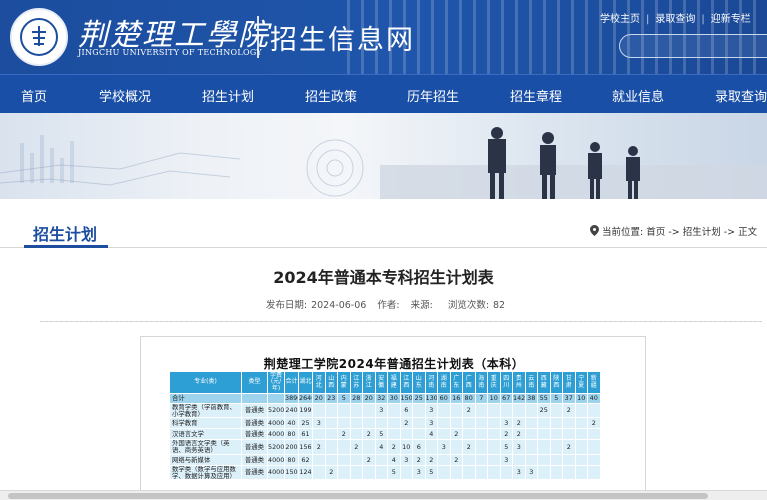 The height and width of the screenshot is (500, 767). Describe the element at coordinates (544, 410) in the screenshot. I see `table-cell: 25` at that location.